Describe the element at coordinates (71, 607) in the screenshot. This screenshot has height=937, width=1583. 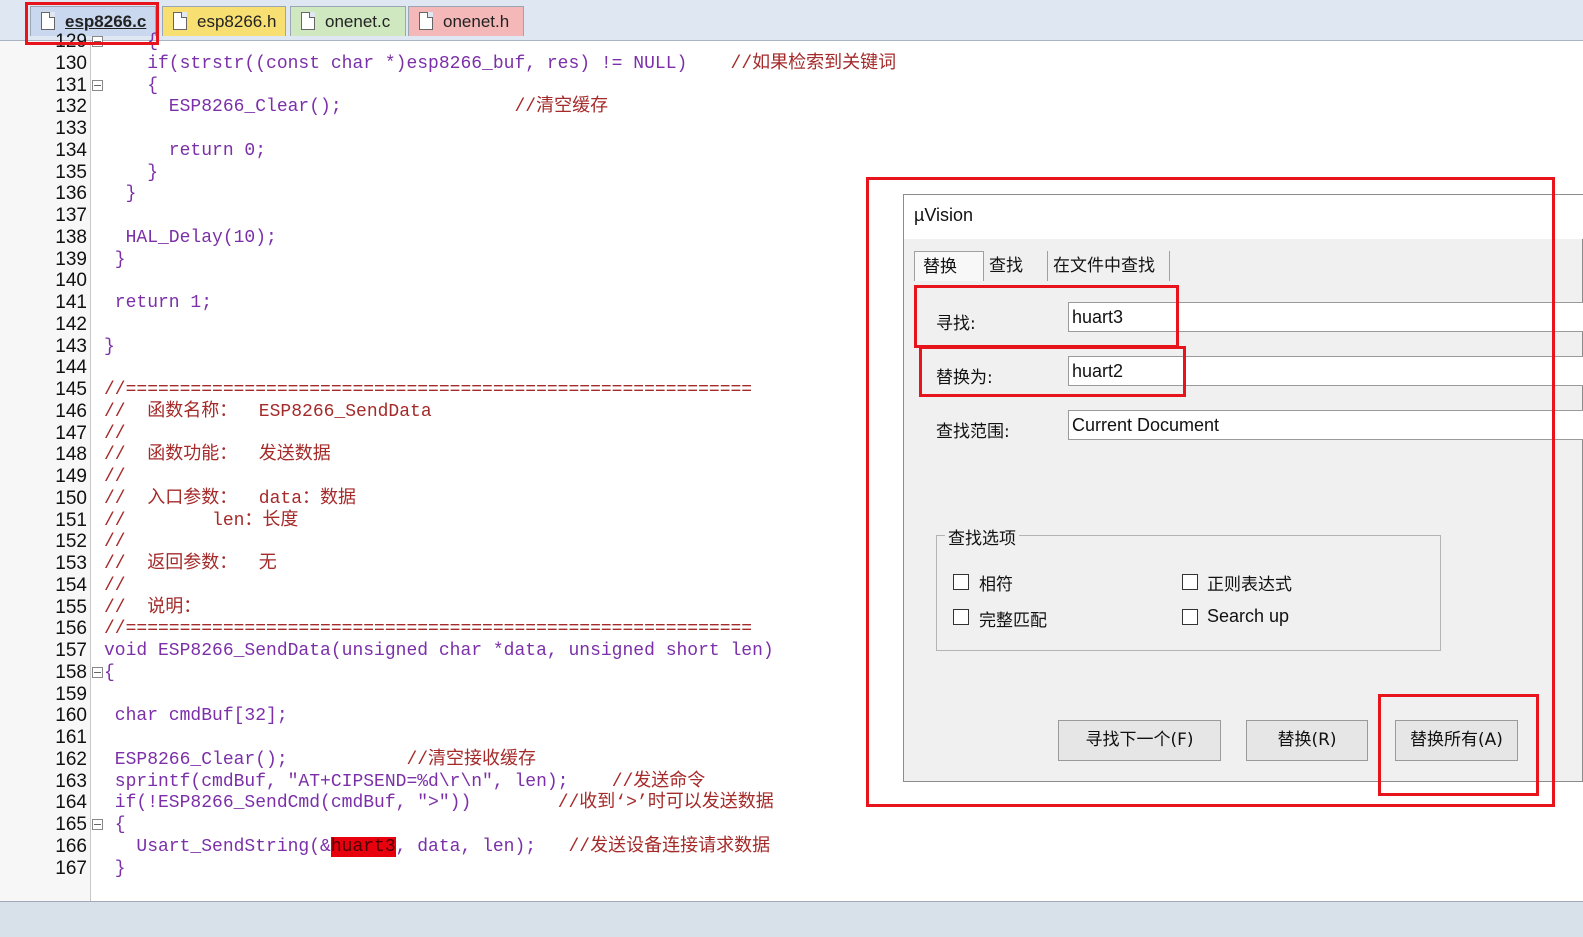
I see `line-number: 155` at that location.